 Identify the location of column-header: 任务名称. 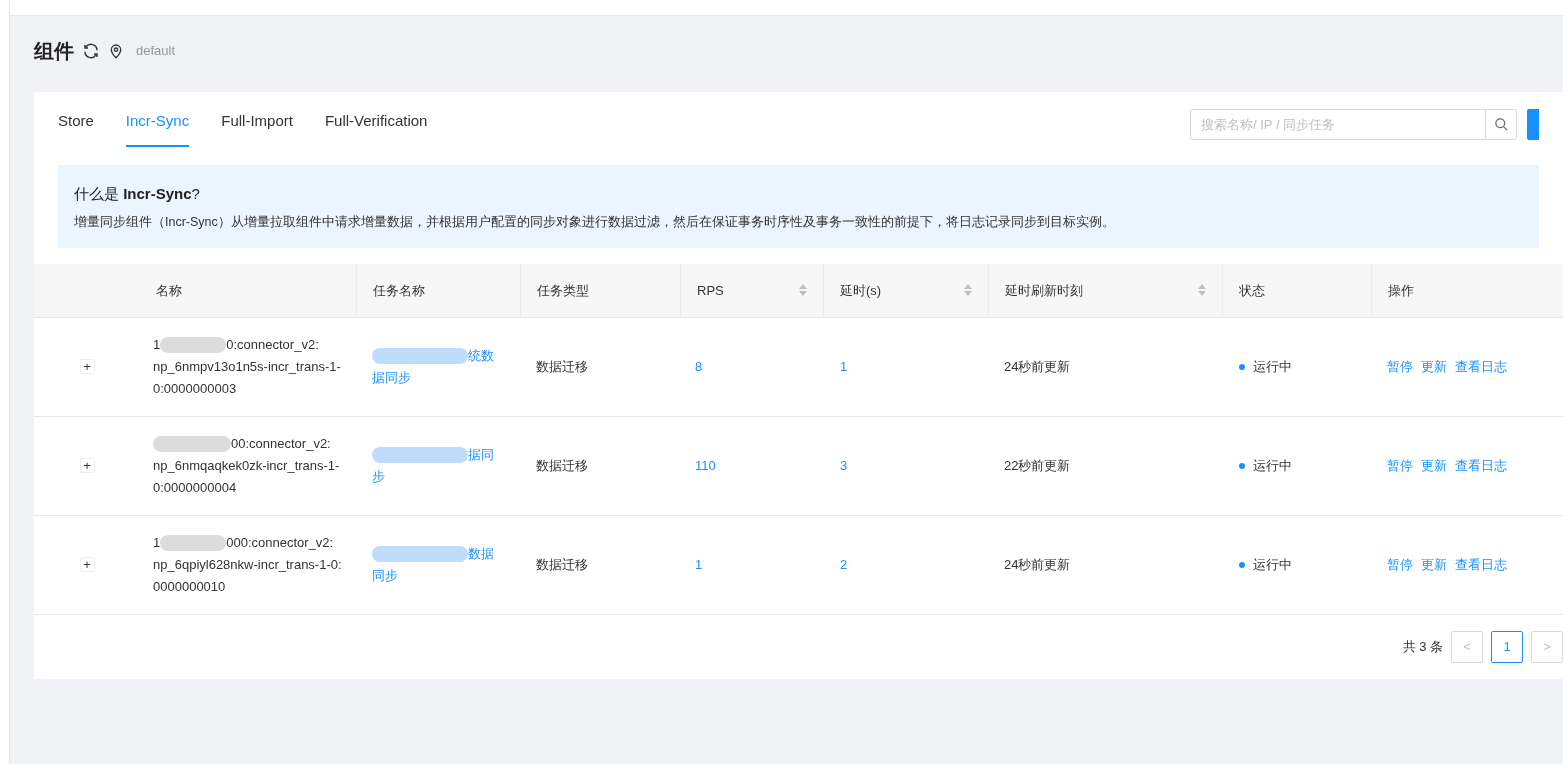
(438, 290).